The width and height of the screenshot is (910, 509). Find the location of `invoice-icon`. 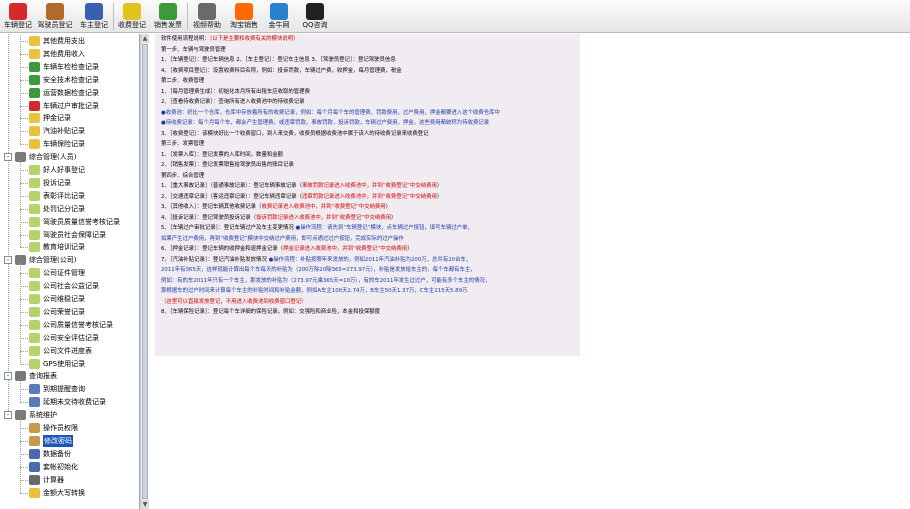

invoice-icon is located at coordinates (168, 11).